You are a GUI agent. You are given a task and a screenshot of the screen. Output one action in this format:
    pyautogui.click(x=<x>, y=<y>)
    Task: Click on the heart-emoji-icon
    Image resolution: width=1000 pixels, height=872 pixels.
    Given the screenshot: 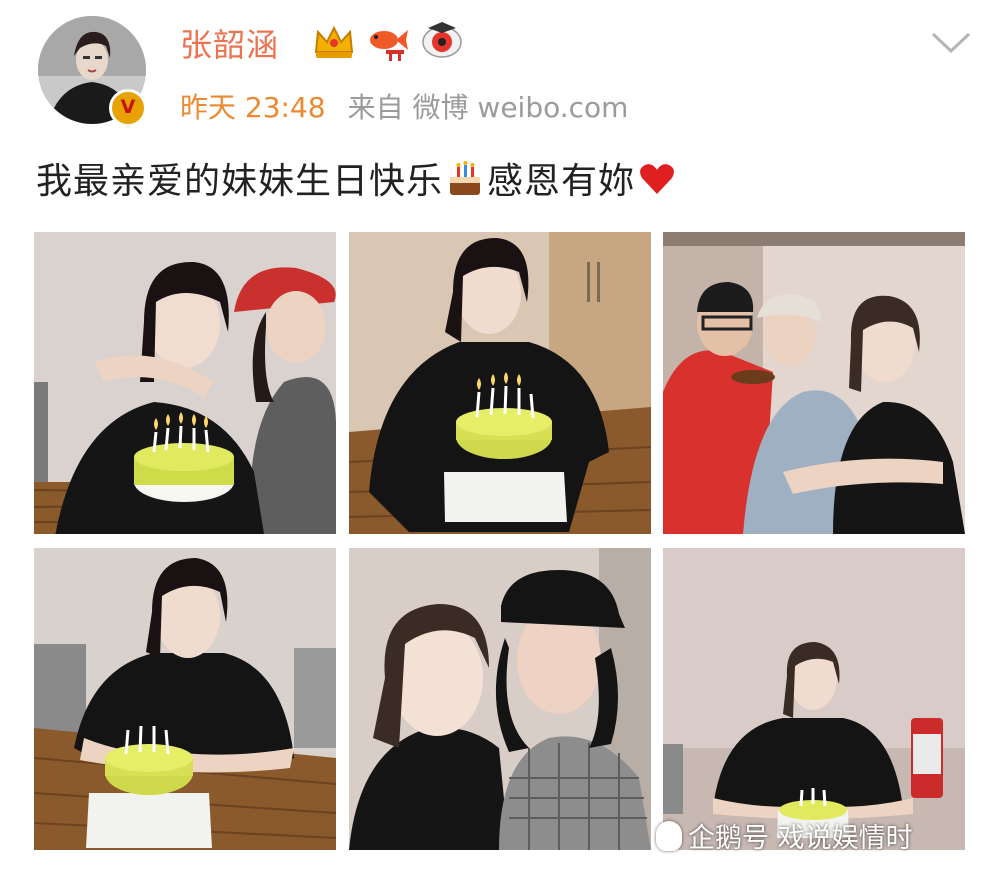 What is the action you would take?
    pyautogui.click(x=657, y=179)
    